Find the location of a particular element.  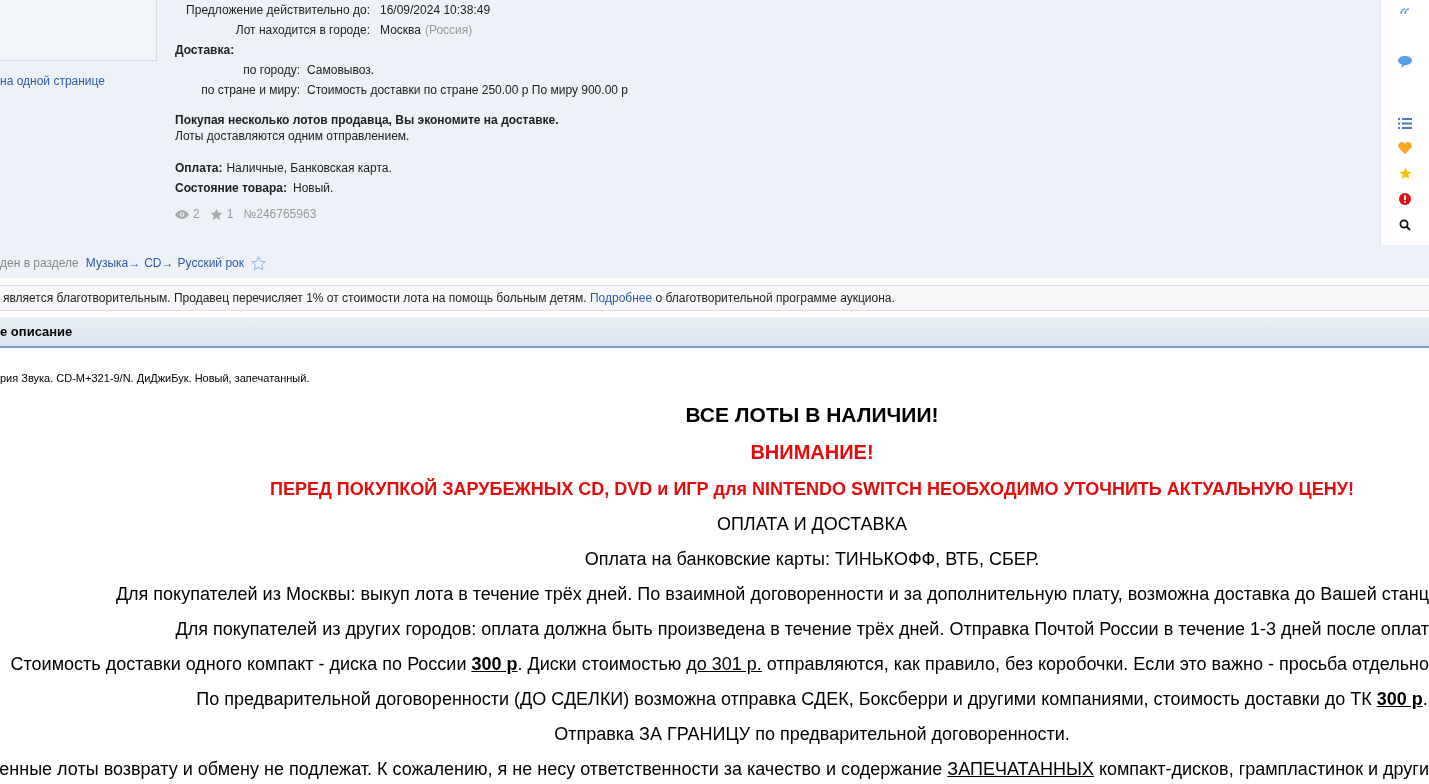

offer-date: 16/09/2024 10:38:49 is located at coordinates (436, 10).